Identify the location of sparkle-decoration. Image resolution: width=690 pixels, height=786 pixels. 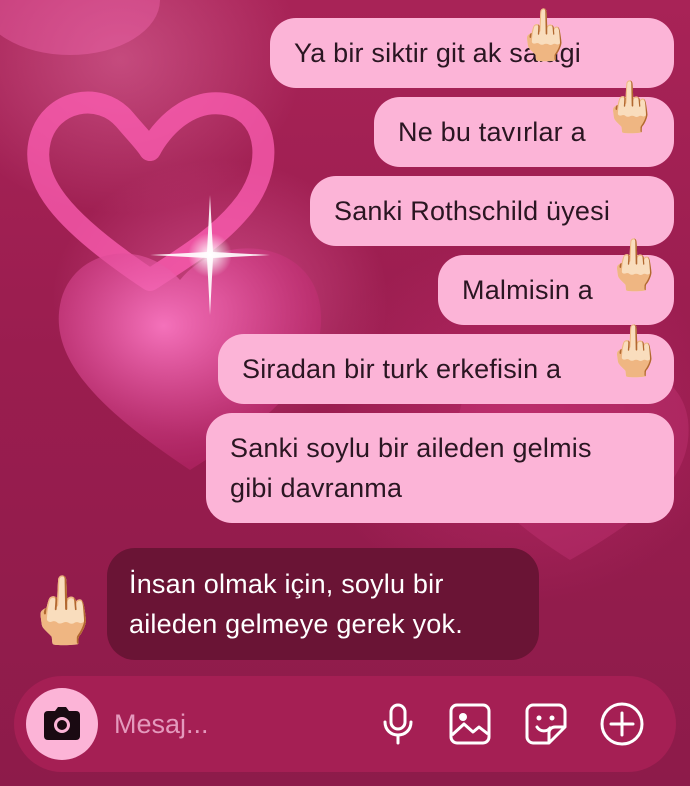
(210, 255).